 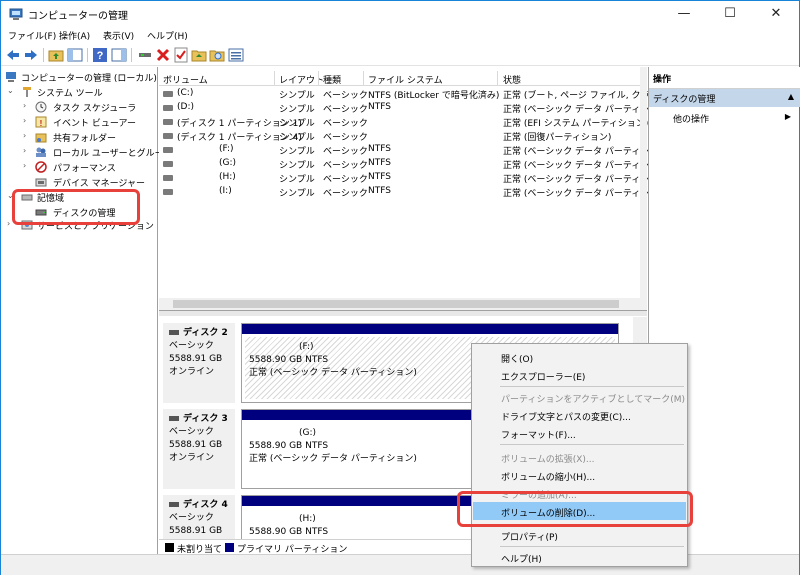 I want to click on more-actions-link: 他の操作, so click(x=691, y=118).